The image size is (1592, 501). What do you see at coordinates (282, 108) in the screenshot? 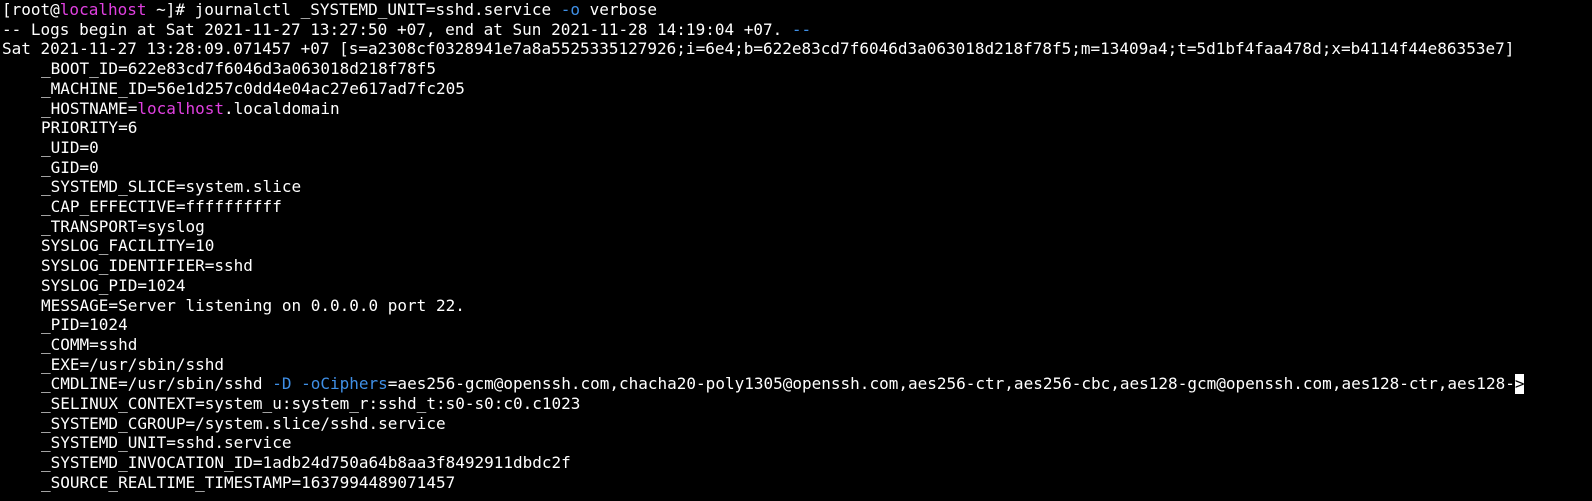
I see `field-hostname-domain: .localdomain` at bounding box center [282, 108].